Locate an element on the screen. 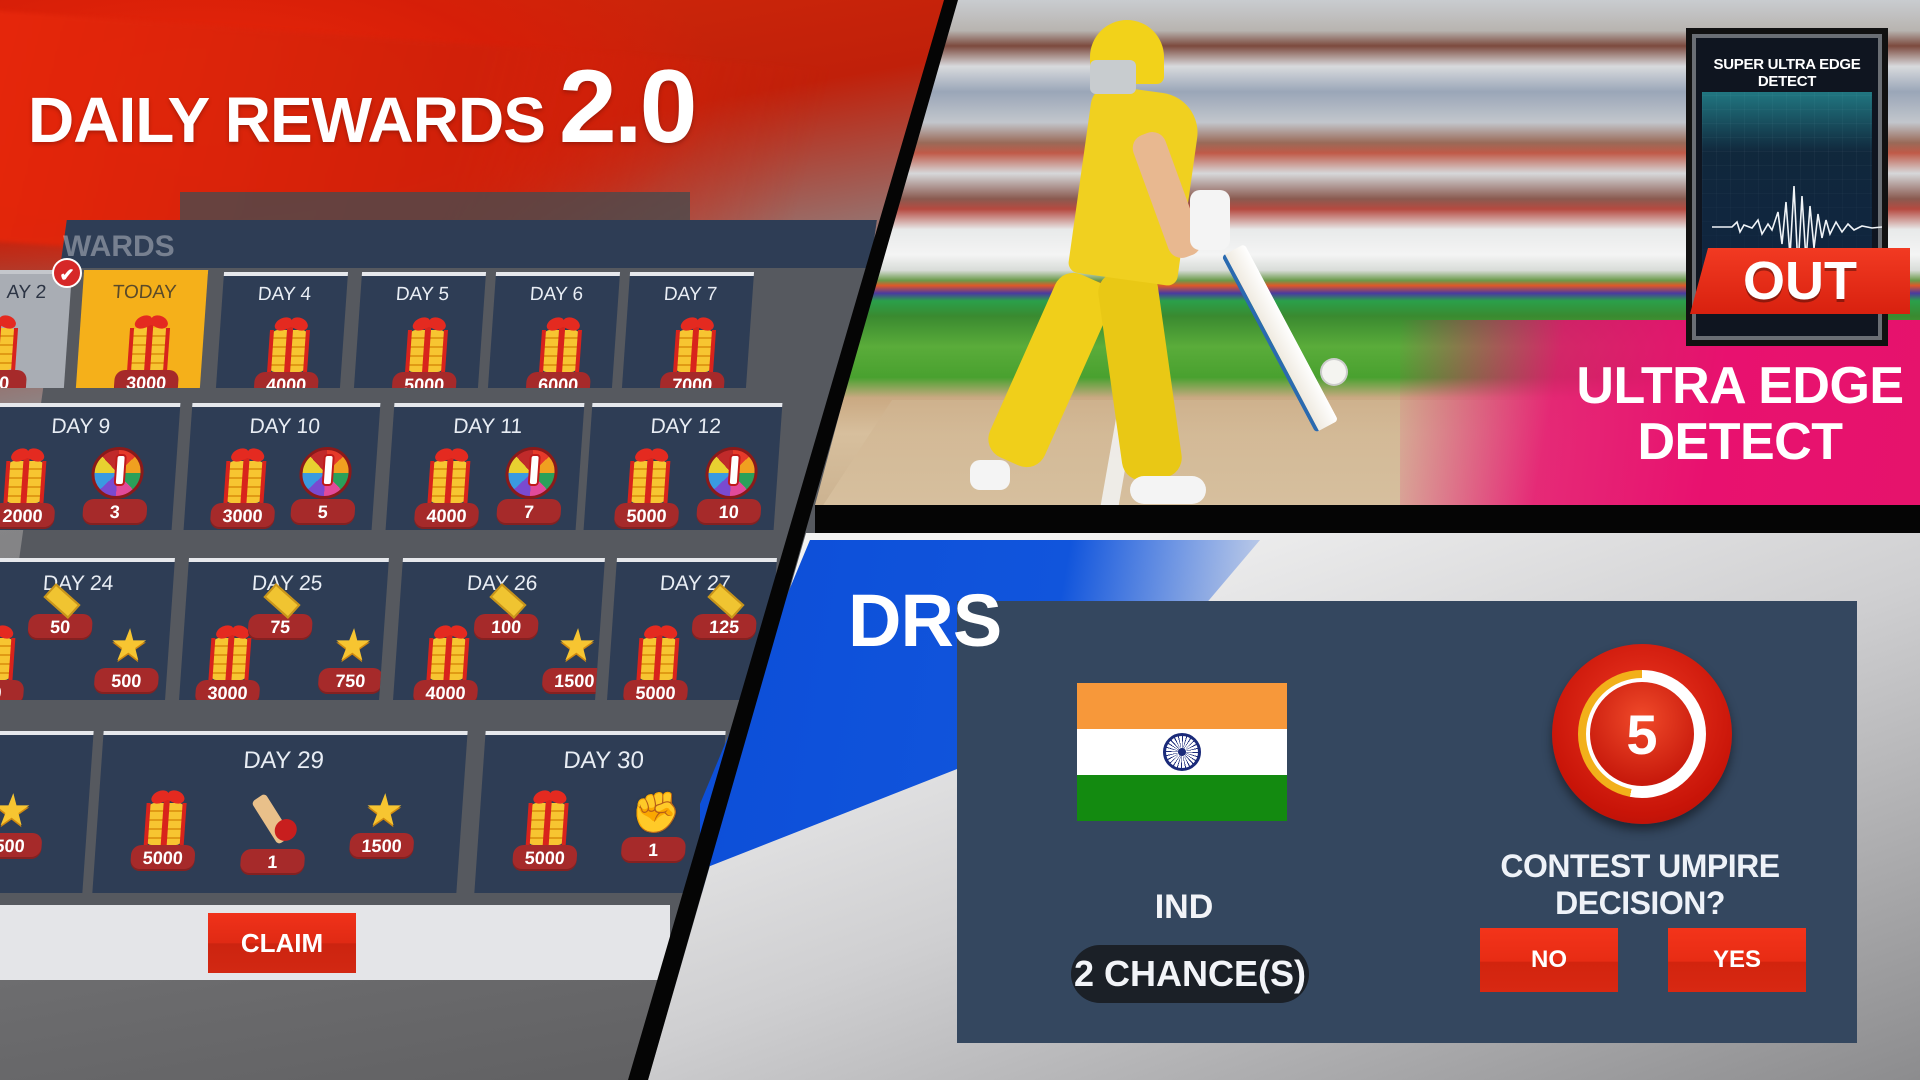 Image resolution: width=1920 pixels, height=1080 pixels. reward-item: 3000 is located at coordinates (148, 350).